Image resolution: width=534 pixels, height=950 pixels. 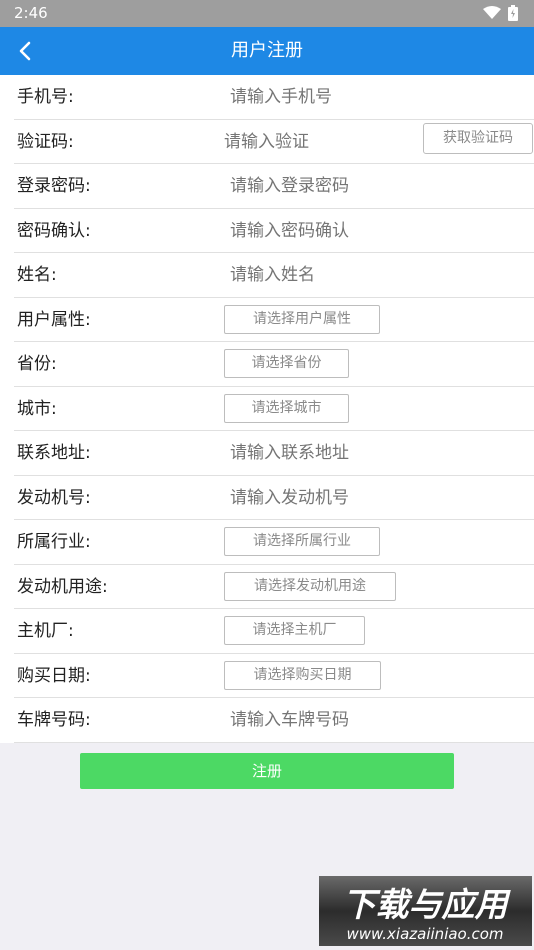 I want to click on oem-select: 请选择主机厂, so click(x=294, y=630).